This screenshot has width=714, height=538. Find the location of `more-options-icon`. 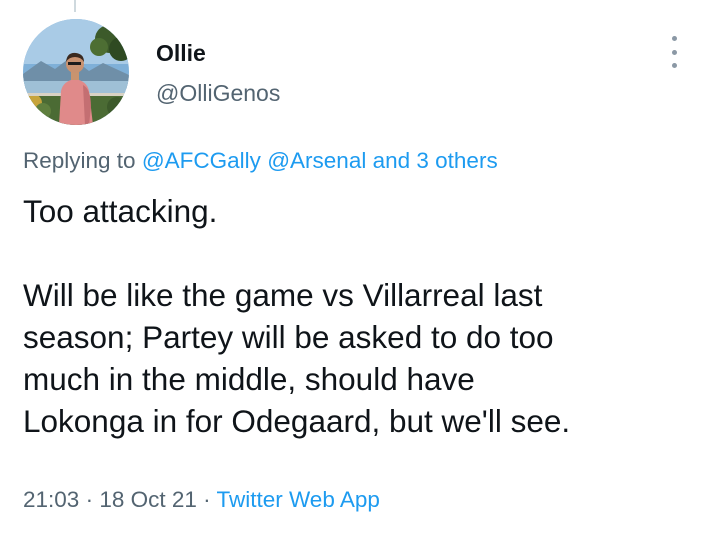

more-options-icon is located at coordinates (674, 52).